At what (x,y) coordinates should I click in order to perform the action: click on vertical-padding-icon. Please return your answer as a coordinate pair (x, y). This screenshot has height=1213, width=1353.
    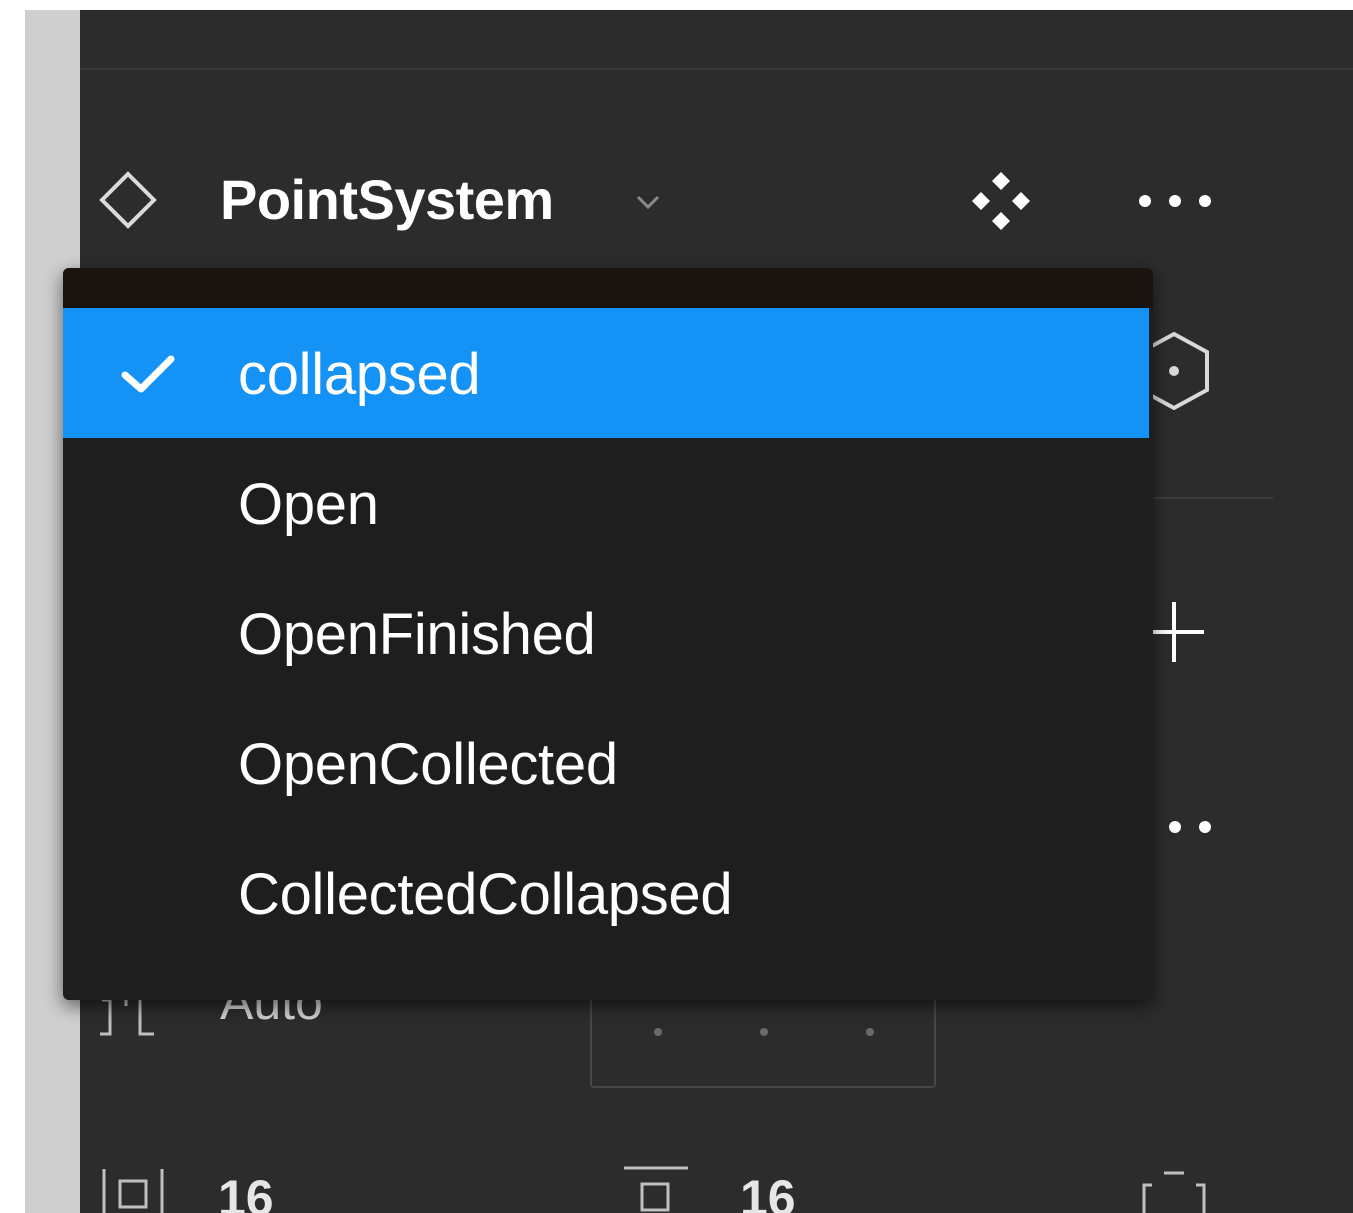
    Looking at the image, I should click on (656, 1189).